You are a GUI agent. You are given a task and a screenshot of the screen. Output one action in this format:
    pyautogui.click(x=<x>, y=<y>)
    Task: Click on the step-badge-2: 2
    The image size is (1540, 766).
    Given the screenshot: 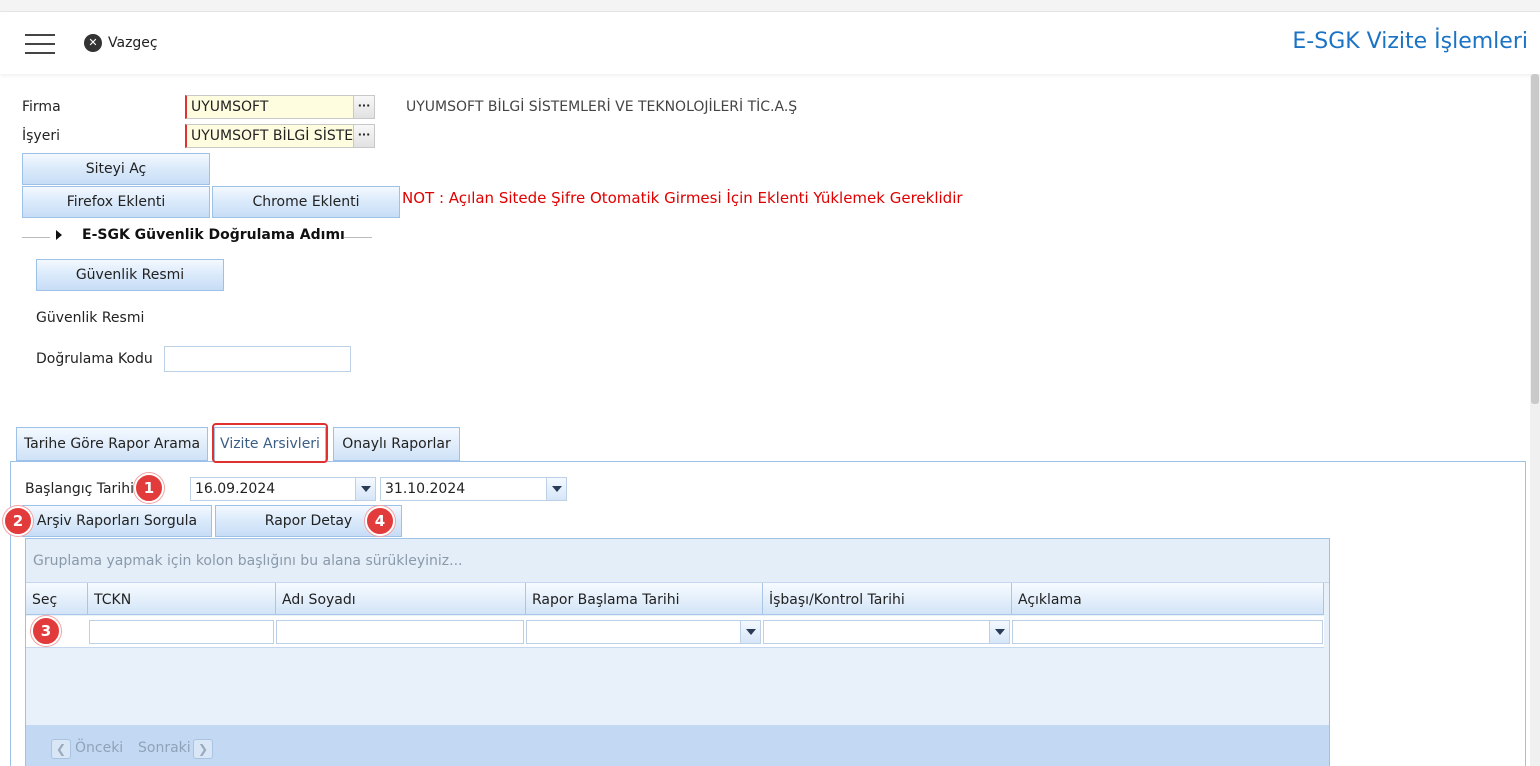 What is the action you would take?
    pyautogui.click(x=18, y=521)
    